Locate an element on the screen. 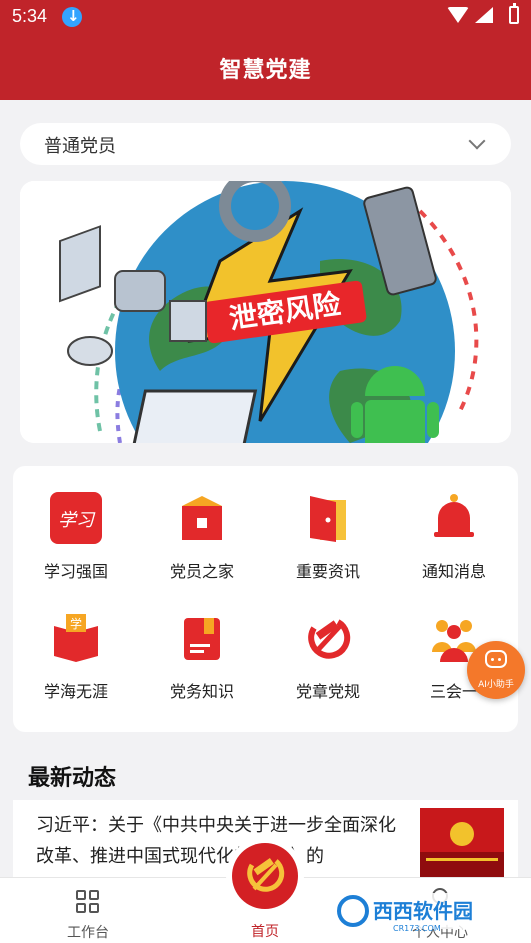 This screenshot has height=943, width=531. role-select-value: 普通党员 is located at coordinates (80, 146).